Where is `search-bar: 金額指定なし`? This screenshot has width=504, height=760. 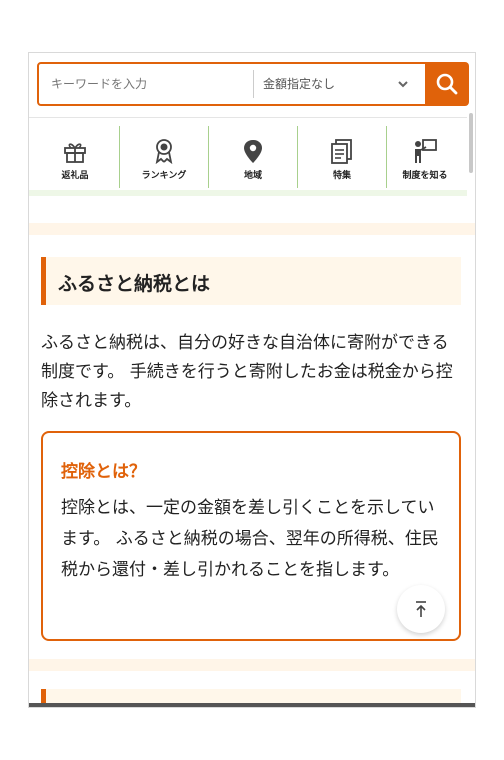 search-bar: 金額指定なし is located at coordinates (253, 84).